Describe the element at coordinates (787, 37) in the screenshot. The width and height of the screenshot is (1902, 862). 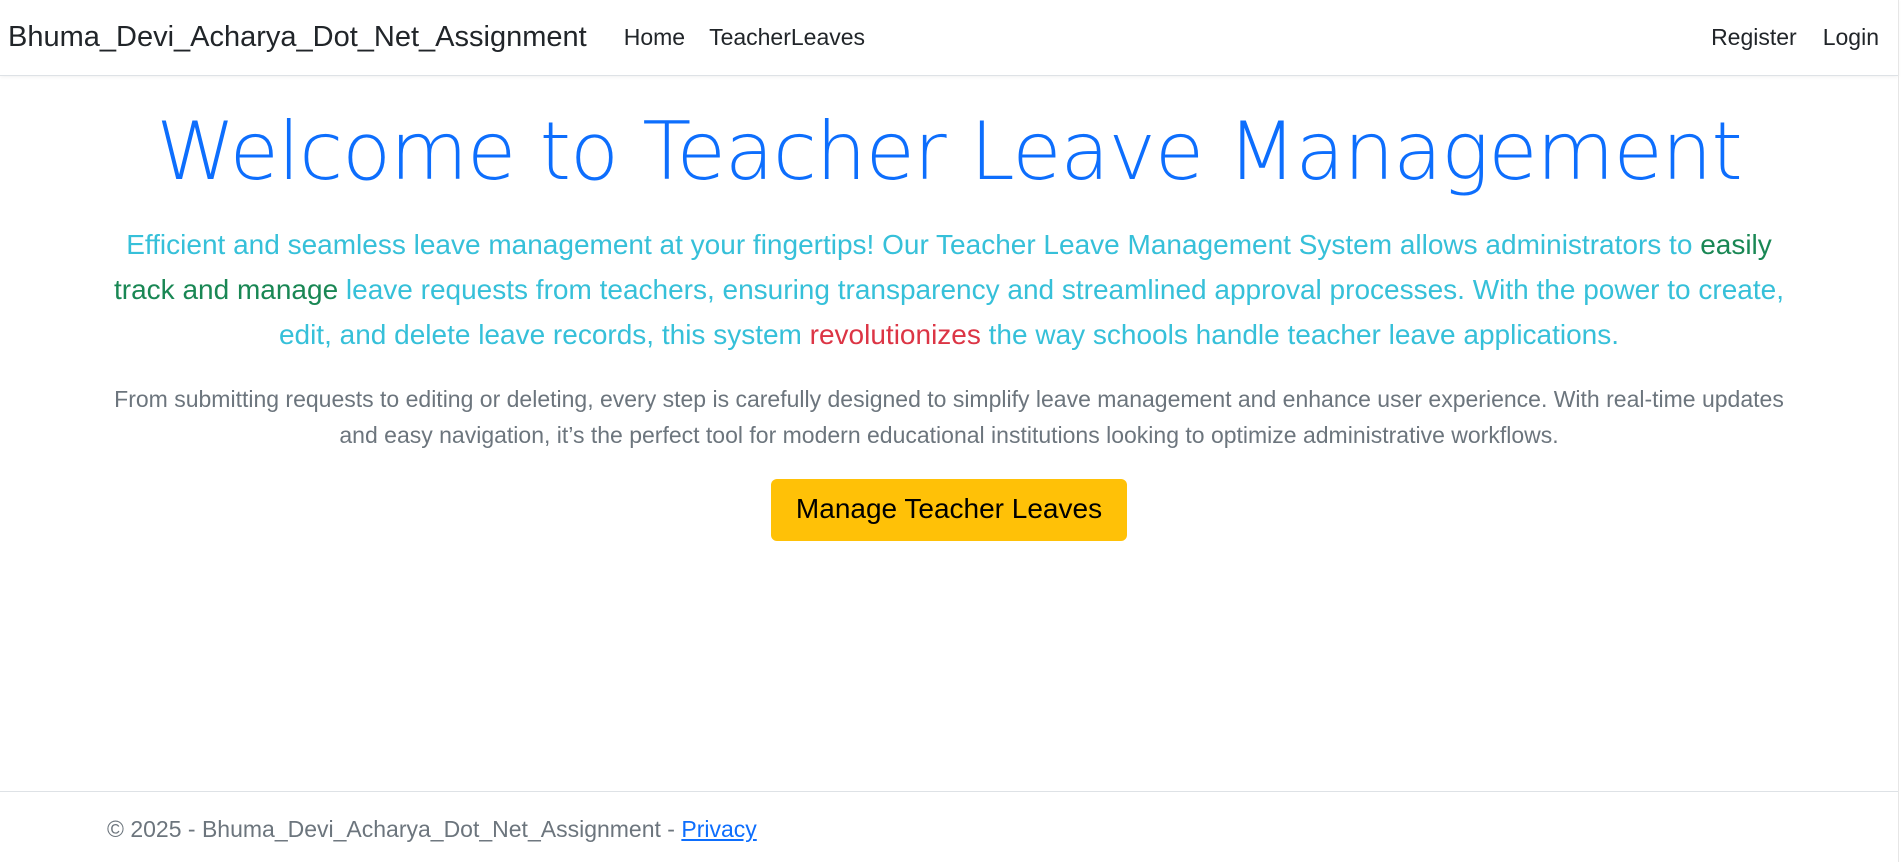
I see `nav-link-teacherleaves: TeacherLeaves` at that location.